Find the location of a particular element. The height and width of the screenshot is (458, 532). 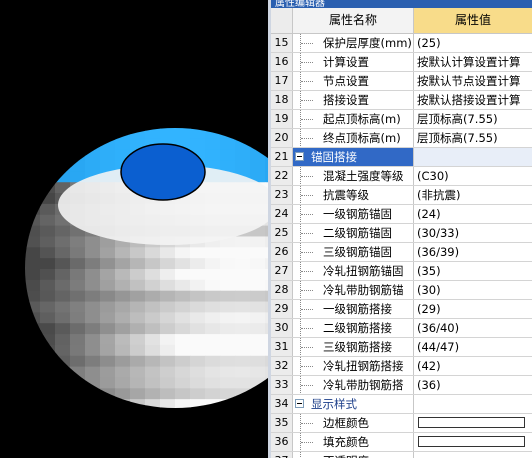

tree-line is located at coordinates (301, 455).